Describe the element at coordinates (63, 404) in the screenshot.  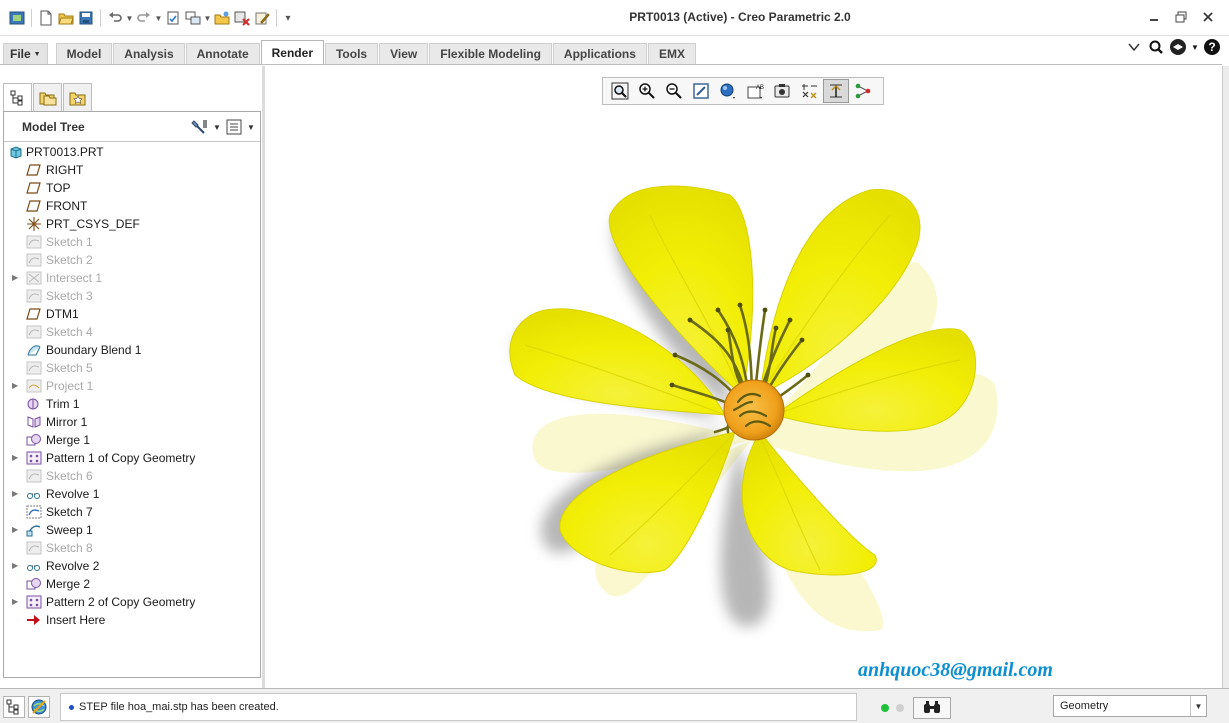
I see `tree-item-label: Trim 1` at that location.